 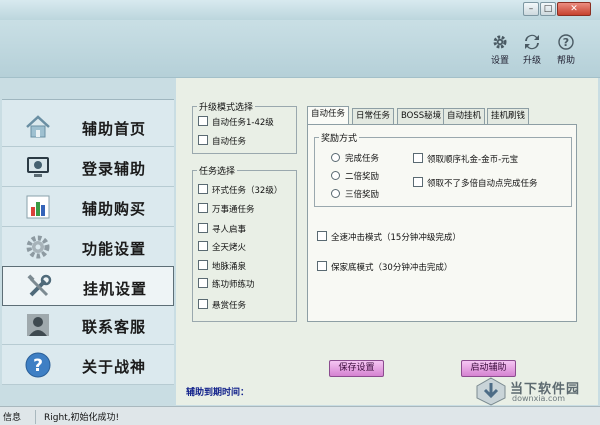 I want to click on settings-button: 设置, so click(x=500, y=50).